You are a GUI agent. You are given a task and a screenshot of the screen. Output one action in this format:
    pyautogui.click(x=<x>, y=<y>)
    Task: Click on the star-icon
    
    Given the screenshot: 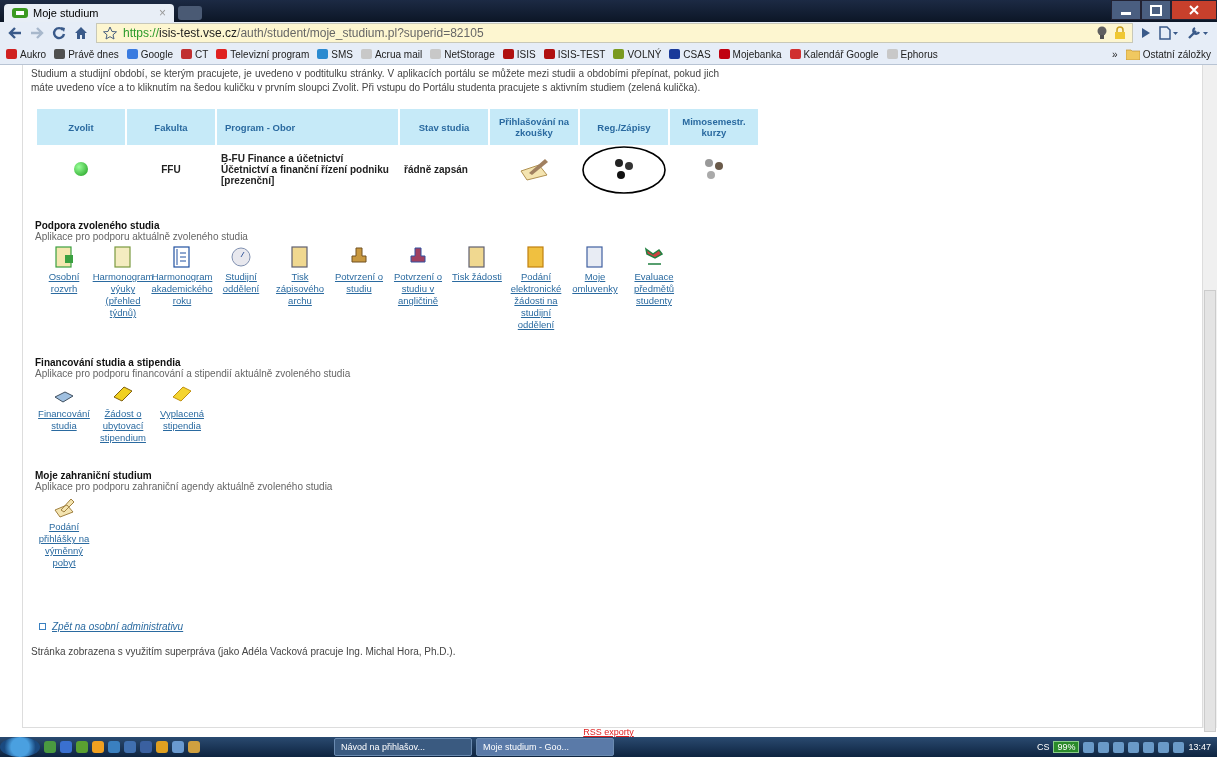 What is the action you would take?
    pyautogui.click(x=110, y=33)
    